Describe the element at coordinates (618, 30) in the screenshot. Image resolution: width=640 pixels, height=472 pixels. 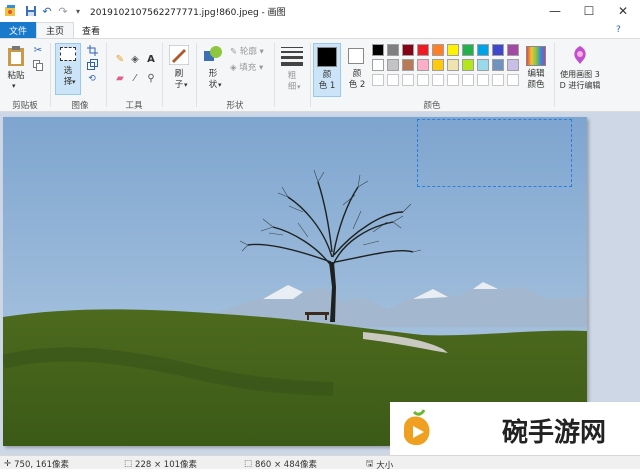
I see `help-icon: ?` at that location.